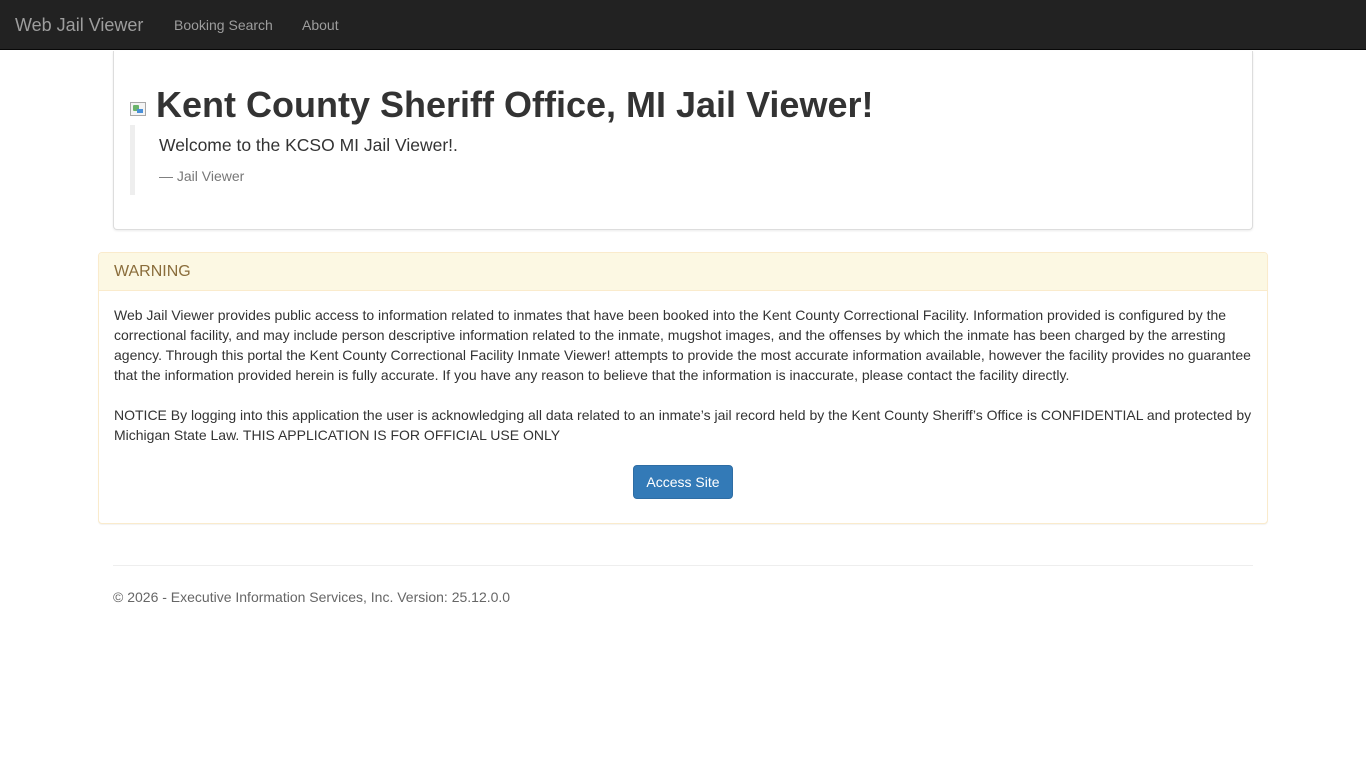 The width and height of the screenshot is (1366, 768). I want to click on nav-link-about: About, so click(320, 25).